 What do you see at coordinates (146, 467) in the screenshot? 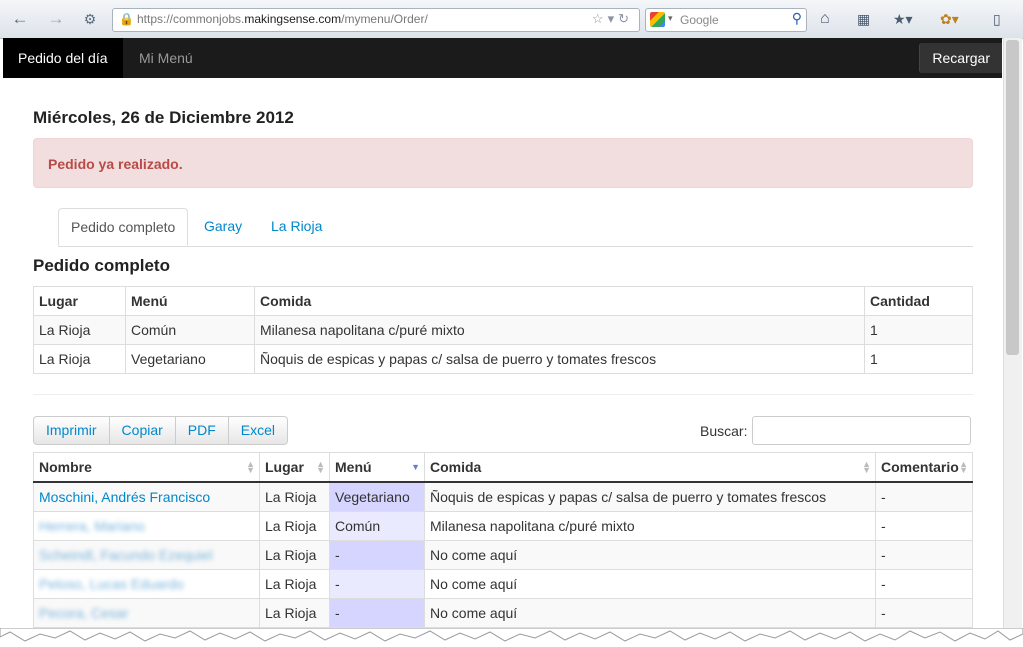
I see `column-header-nombre: Nombre ▲ ▼` at bounding box center [146, 467].